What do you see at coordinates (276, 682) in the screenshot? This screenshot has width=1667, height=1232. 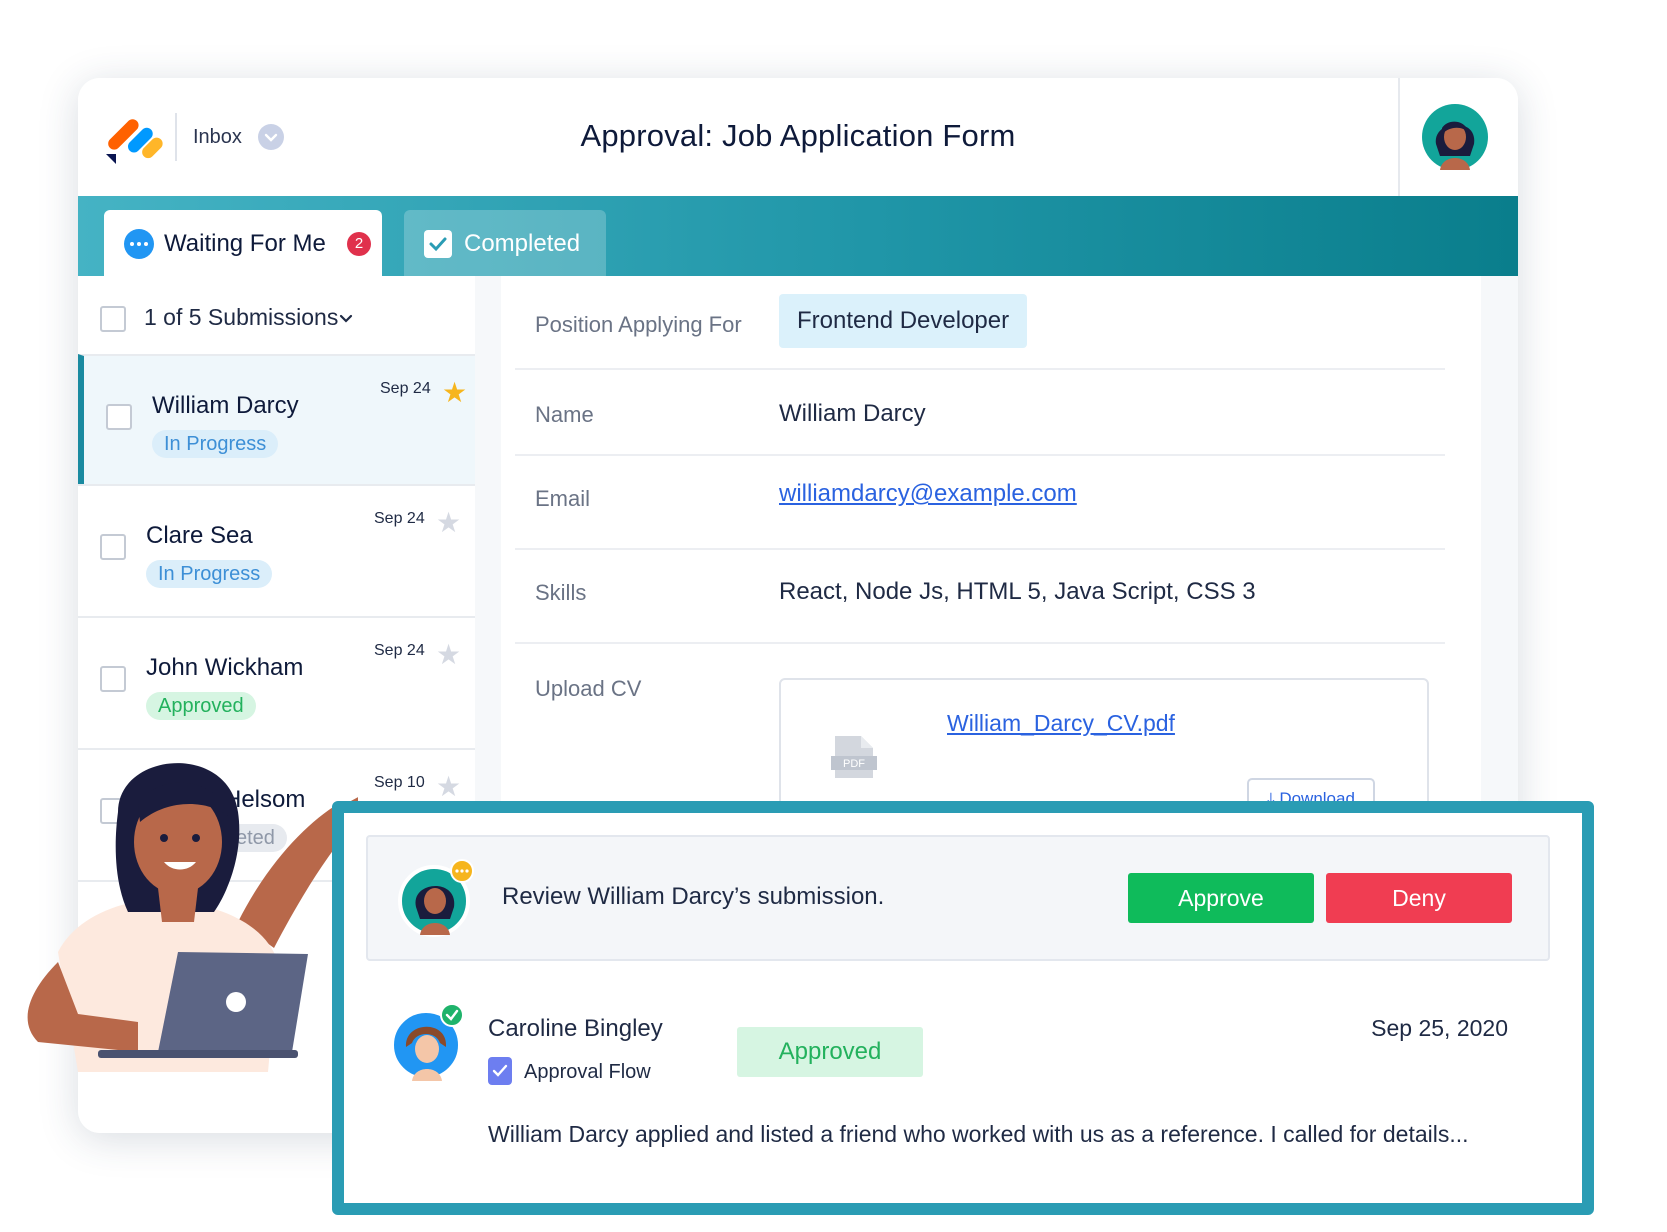 I see `list-item: John Wickham Sep 24 ★ Approved` at bounding box center [276, 682].